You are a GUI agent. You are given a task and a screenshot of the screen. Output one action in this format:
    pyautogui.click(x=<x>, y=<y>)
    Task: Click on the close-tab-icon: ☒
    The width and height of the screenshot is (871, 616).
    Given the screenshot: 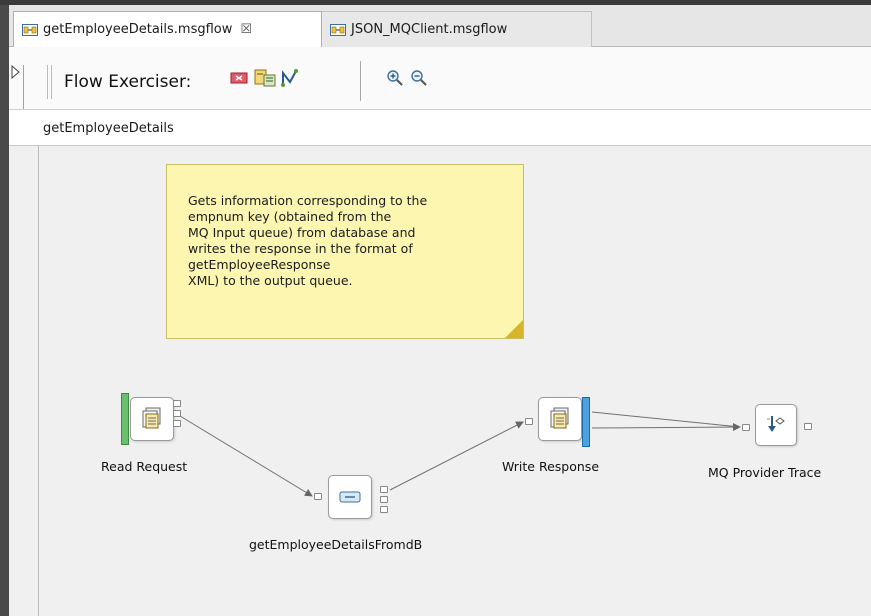 What is the action you would take?
    pyautogui.click(x=246, y=29)
    